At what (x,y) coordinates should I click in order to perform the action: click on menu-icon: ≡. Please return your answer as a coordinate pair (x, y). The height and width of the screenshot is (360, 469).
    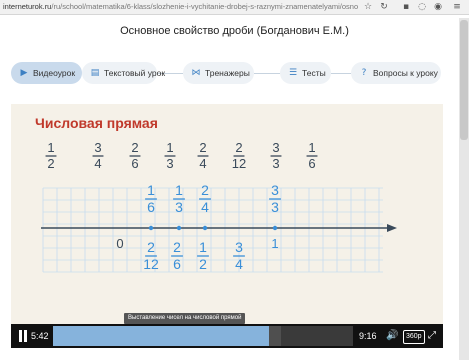
    Looking at the image, I should click on (457, 7).